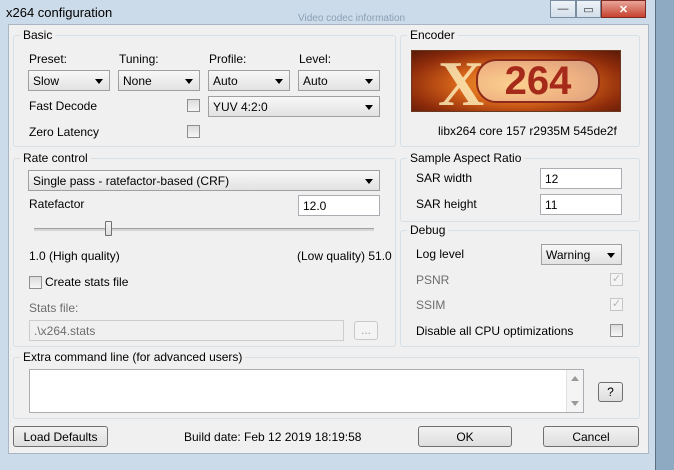 The width and height of the screenshot is (674, 470). I want to click on profile-label: Profile:, so click(228, 59).